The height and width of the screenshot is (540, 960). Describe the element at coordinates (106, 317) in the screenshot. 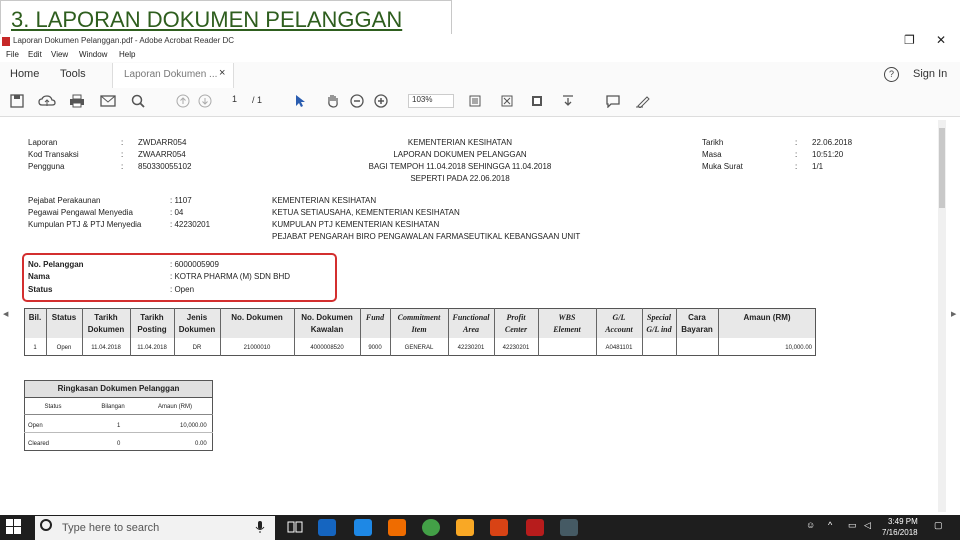

I see `table-header-line1: Tarikh` at that location.